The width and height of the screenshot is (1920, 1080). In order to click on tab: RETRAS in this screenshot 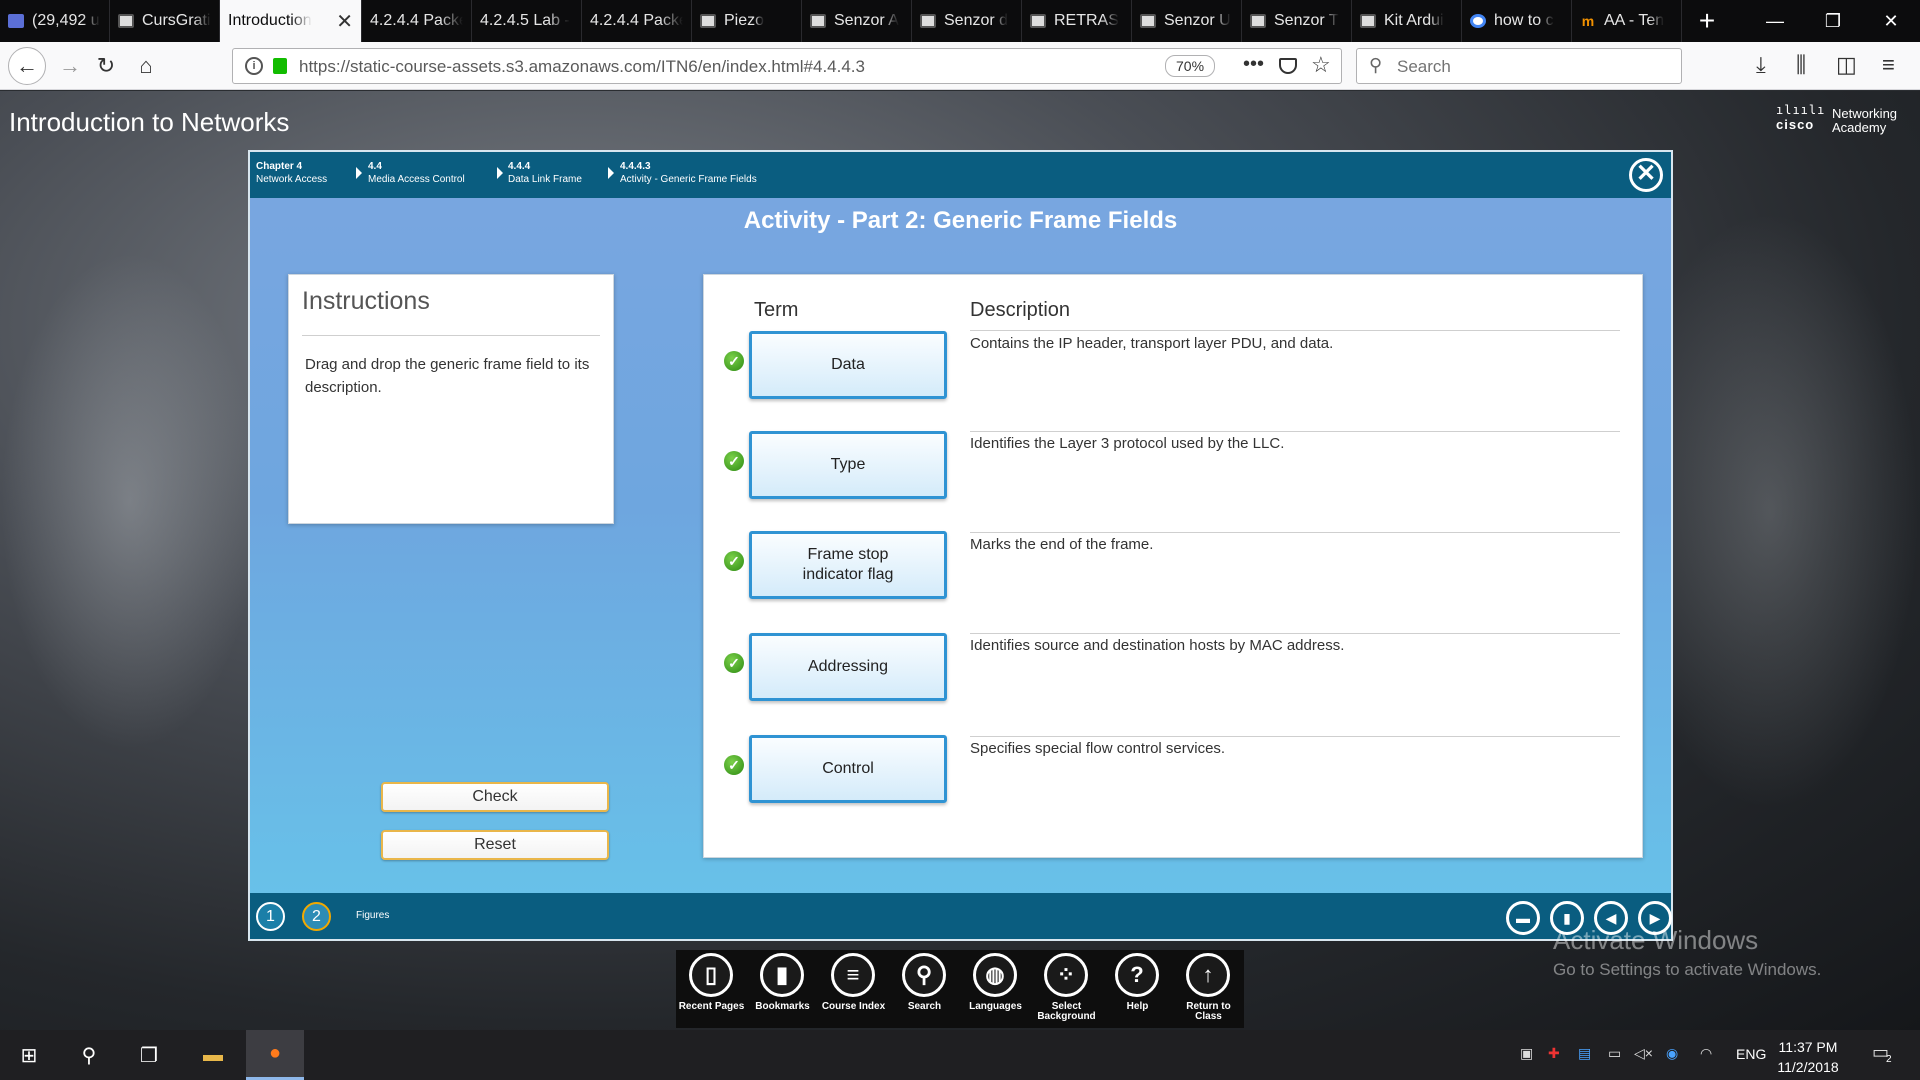, I will do `click(1077, 21)`.